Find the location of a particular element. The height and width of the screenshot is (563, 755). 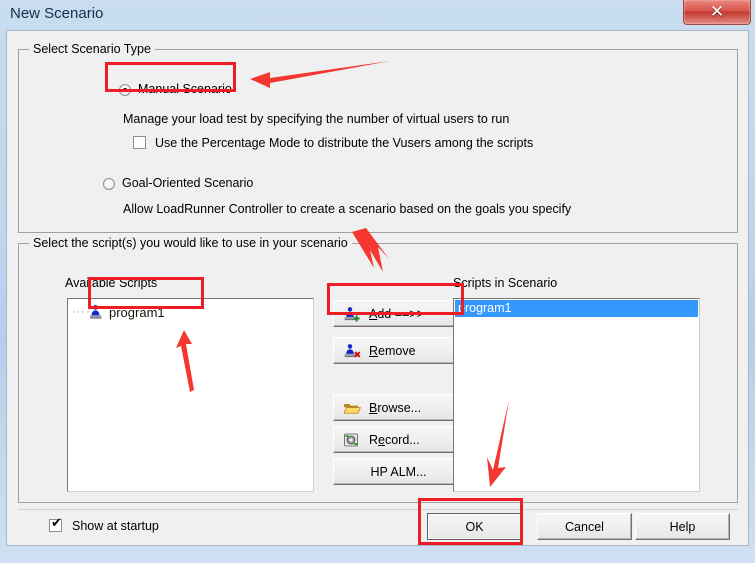

help-button-label: Help is located at coordinates (682, 526).